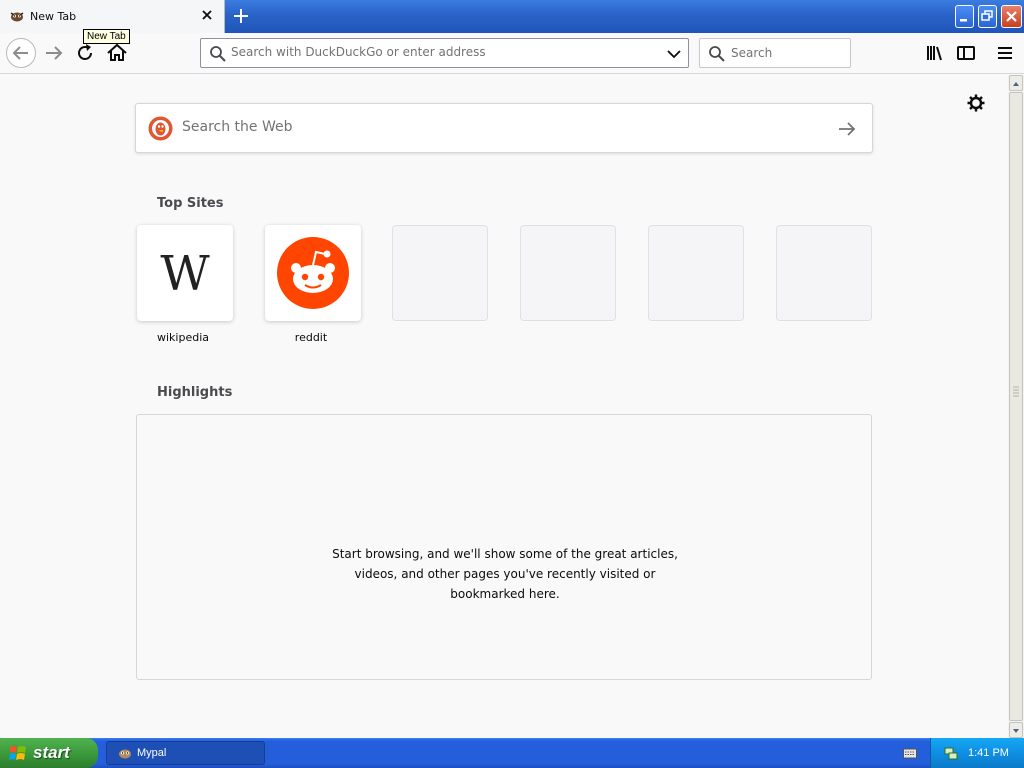 Image resolution: width=1024 pixels, height=768 pixels. I want to click on sidebar-icon, so click(966, 53).